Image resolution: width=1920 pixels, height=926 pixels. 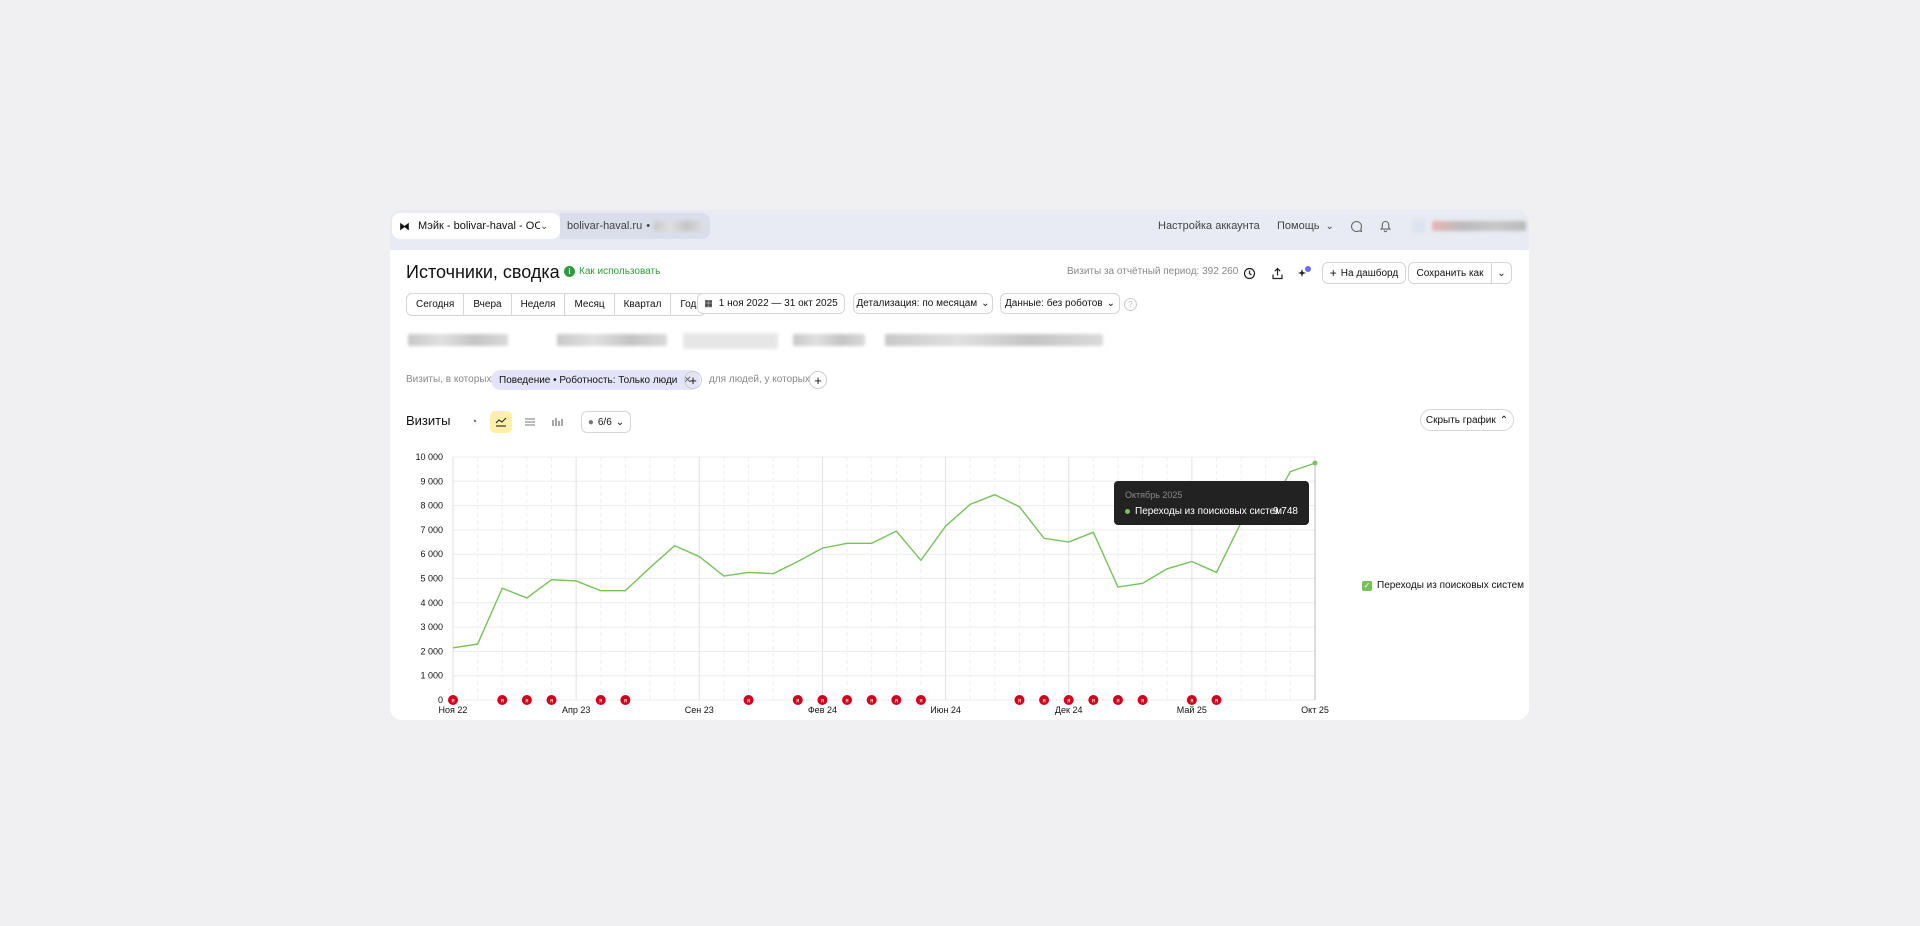 I want to click on y-tick-label: 7 000, so click(x=431, y=530).